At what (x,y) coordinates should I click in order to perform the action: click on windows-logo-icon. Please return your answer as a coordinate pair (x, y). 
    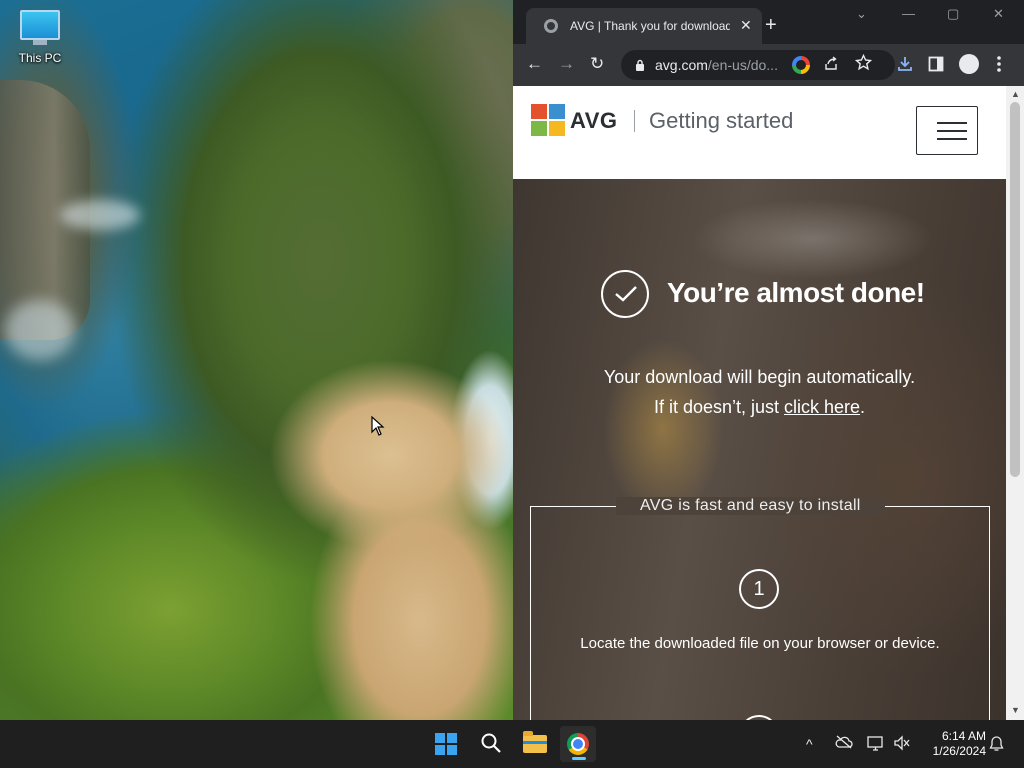
    Looking at the image, I should click on (446, 744).